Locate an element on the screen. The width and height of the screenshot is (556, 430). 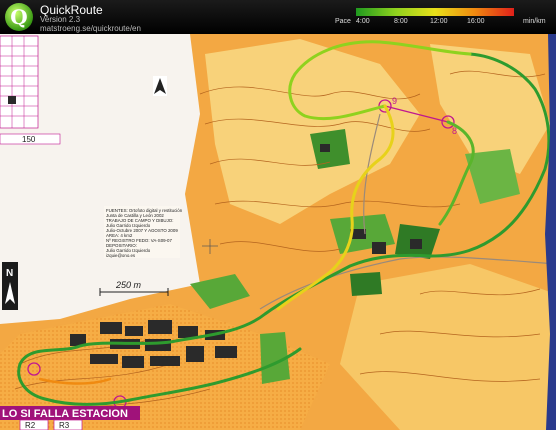
pace-tick-3: 12:00 is located at coordinates (439, 21).